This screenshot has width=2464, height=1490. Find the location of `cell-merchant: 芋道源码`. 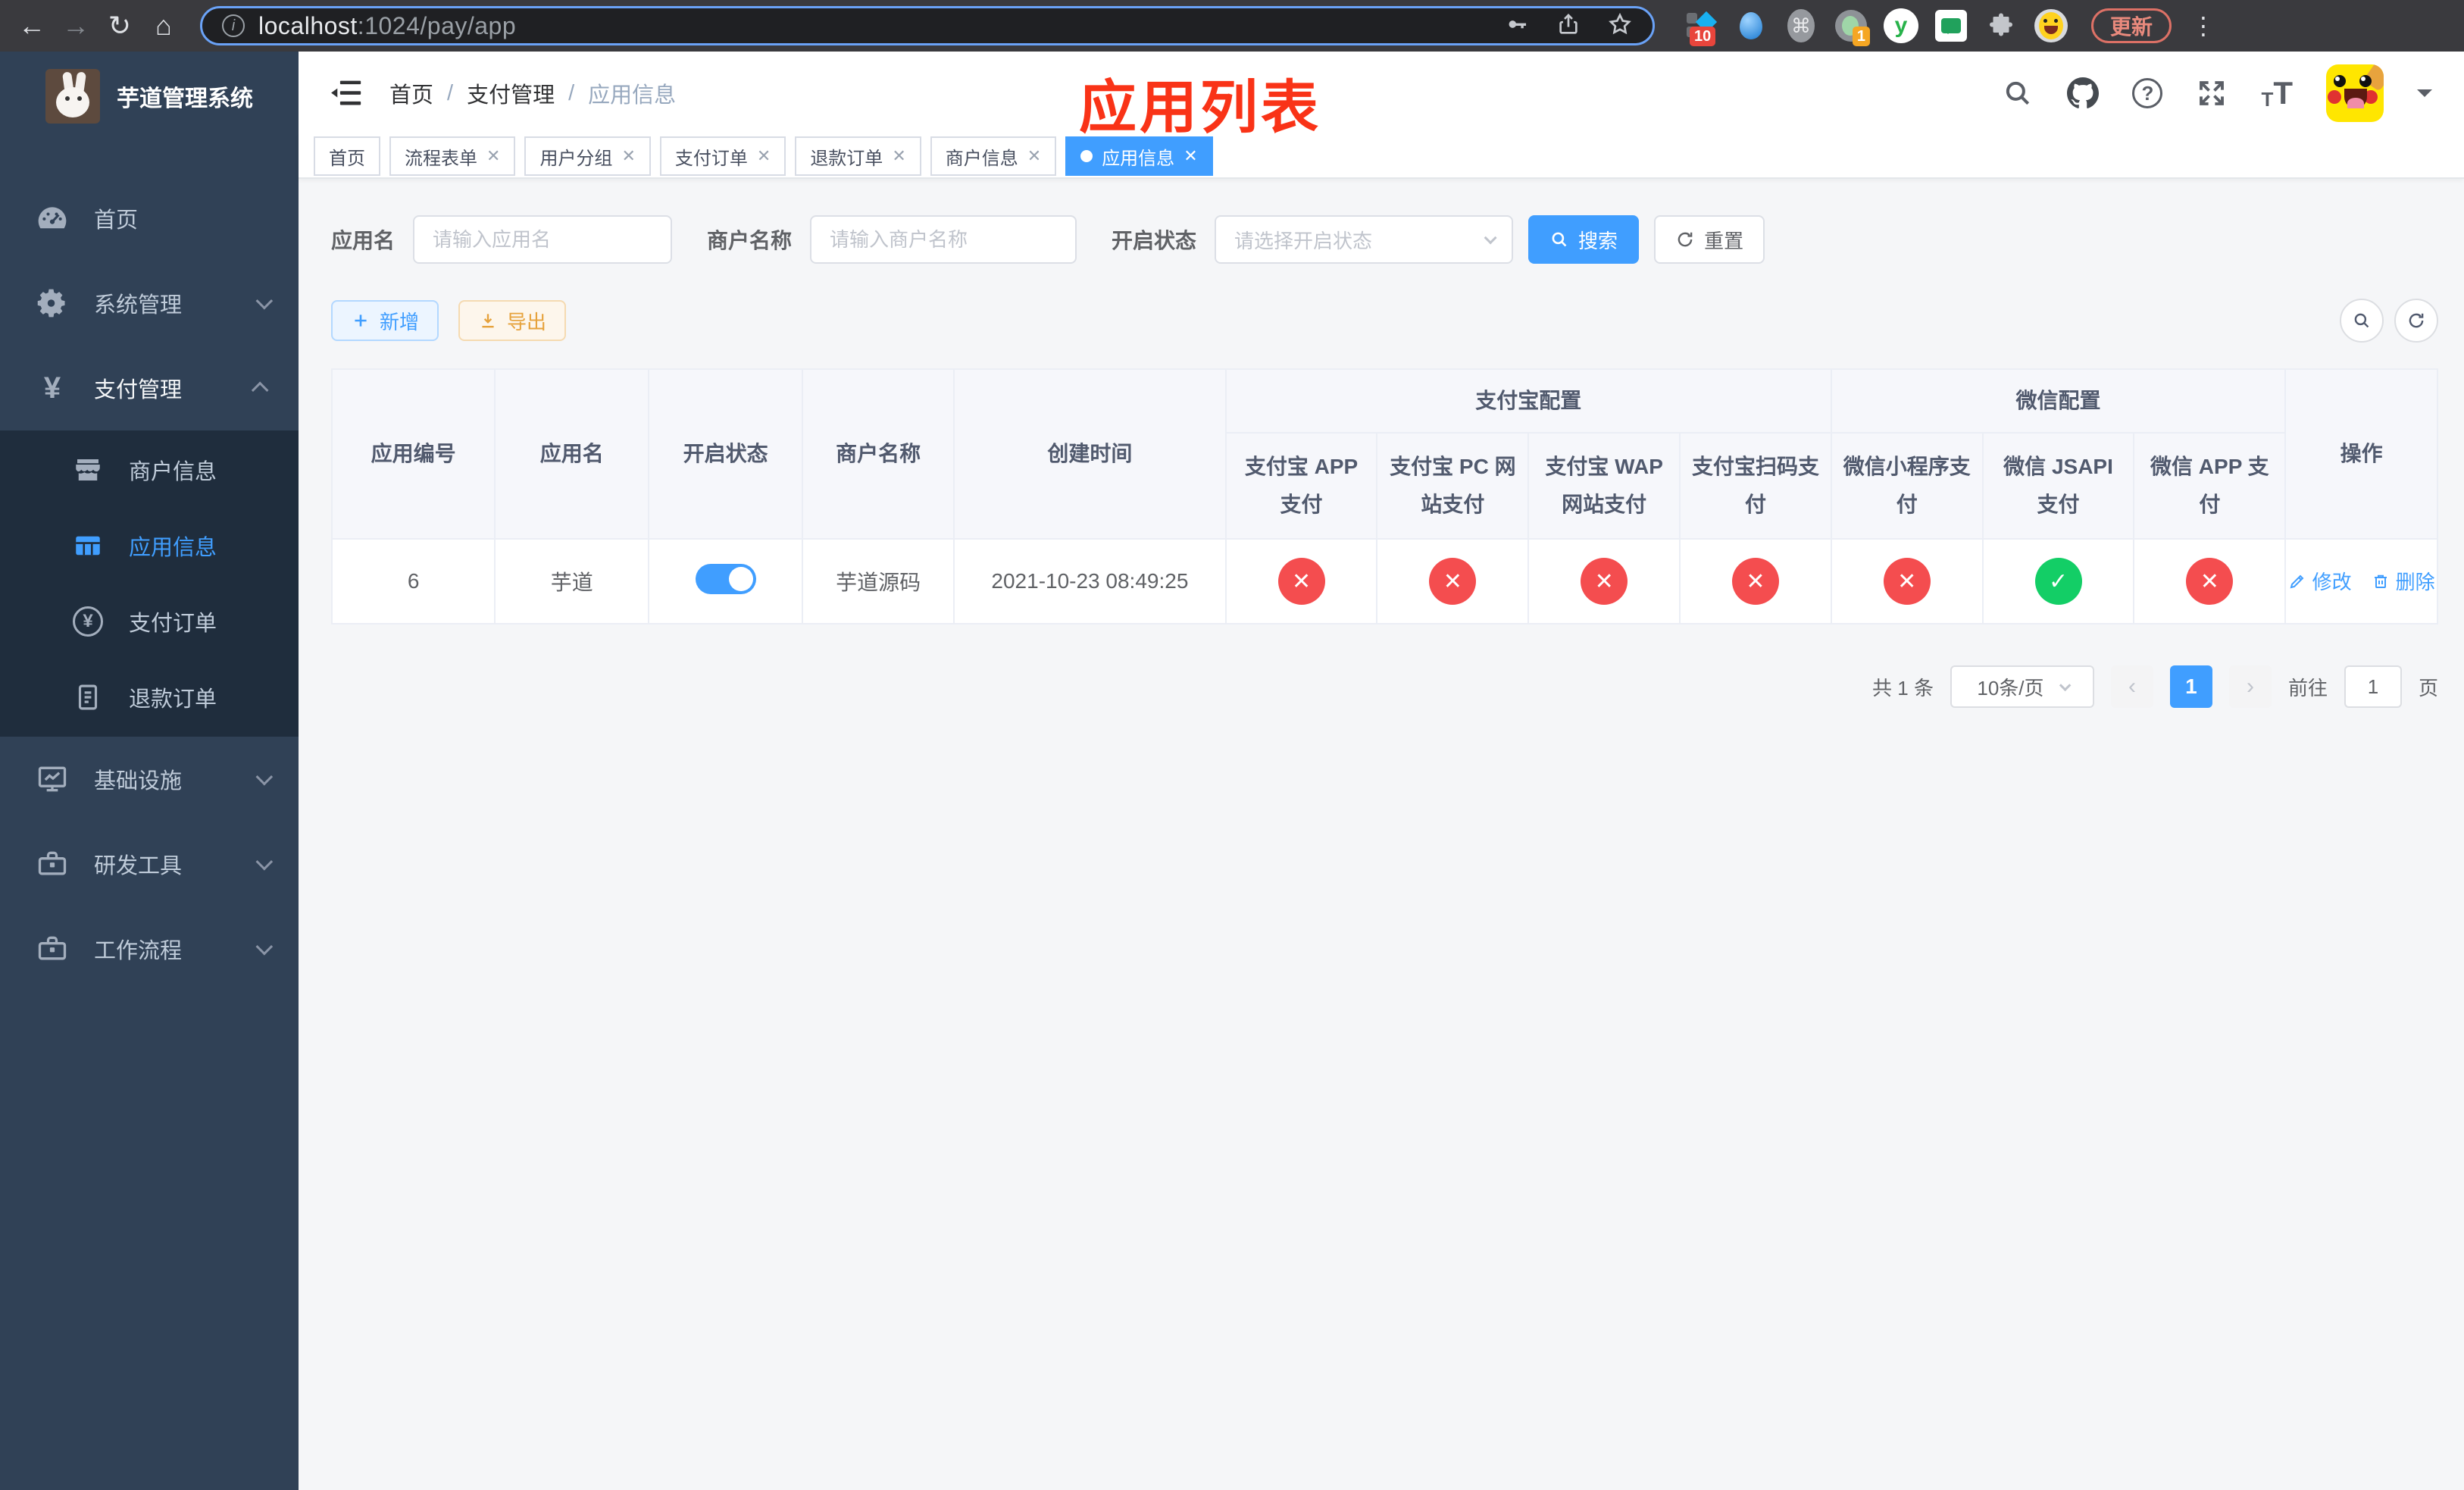

cell-merchant: 芋道源码 is located at coordinates (878, 581).